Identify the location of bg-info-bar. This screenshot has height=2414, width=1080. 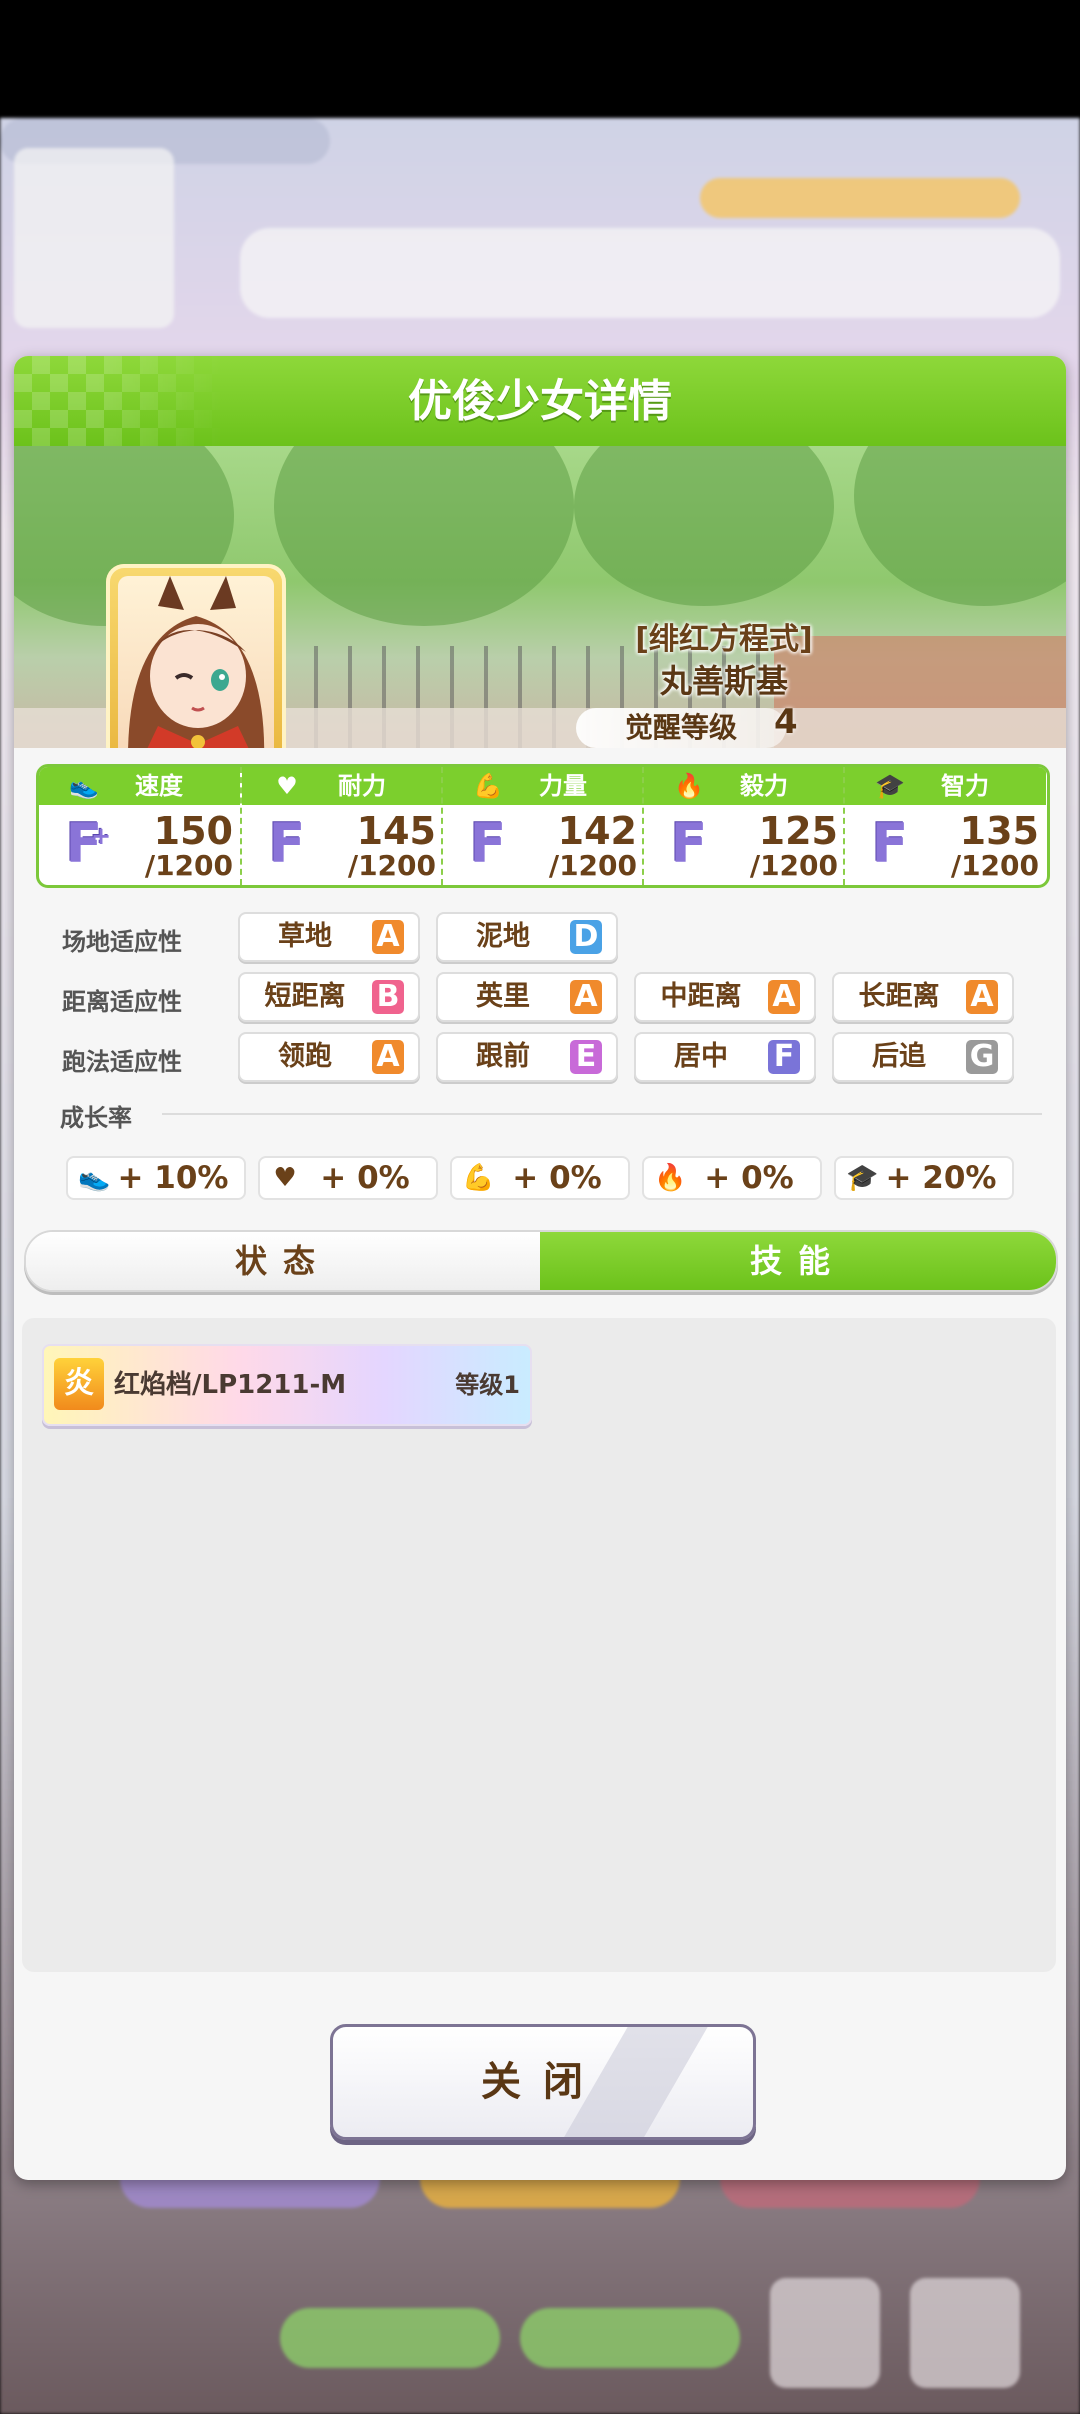
(650, 273).